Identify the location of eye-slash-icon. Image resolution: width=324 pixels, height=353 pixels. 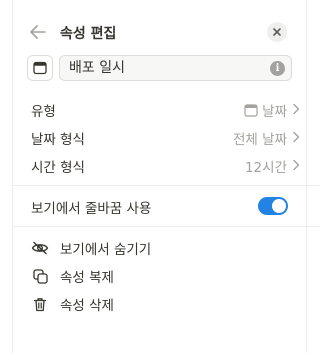
(40, 248).